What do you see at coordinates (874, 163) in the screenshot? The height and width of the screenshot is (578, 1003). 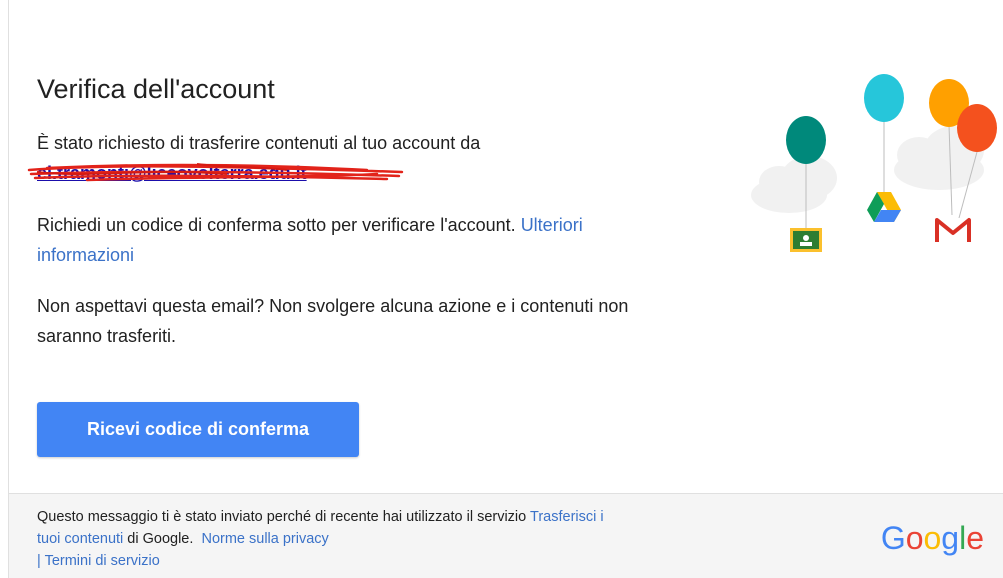 I see `balloons-illustration` at bounding box center [874, 163].